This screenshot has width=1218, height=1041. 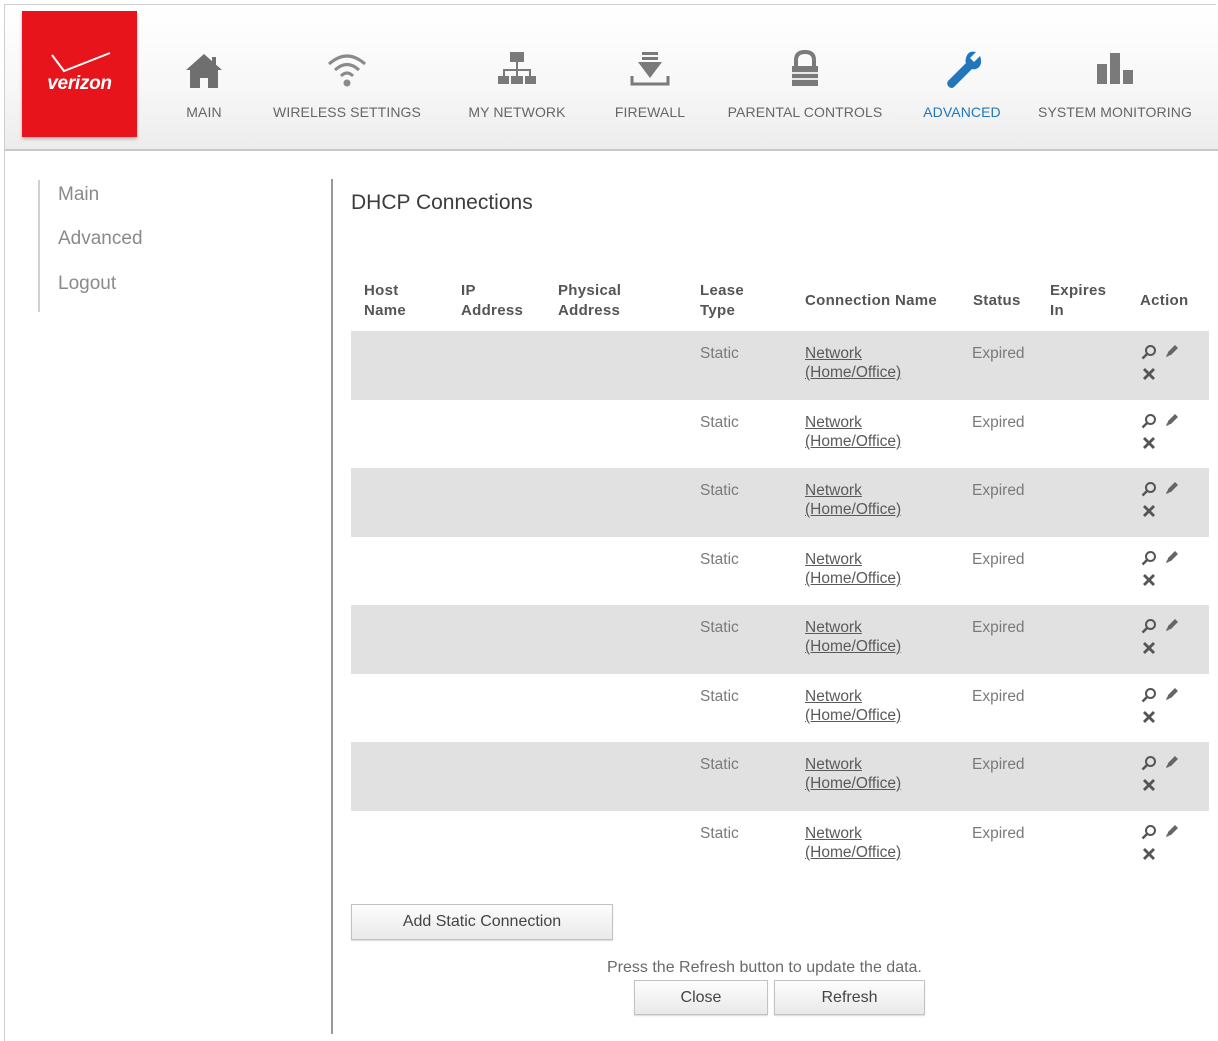 What do you see at coordinates (589, 301) in the screenshot?
I see `column-header-physical-address: Physical Address` at bounding box center [589, 301].